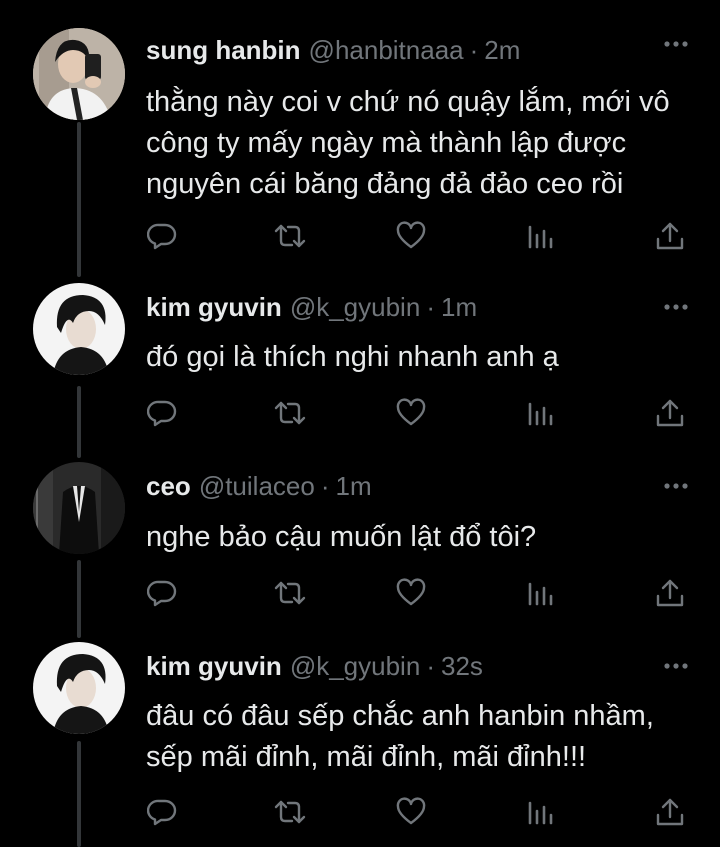 This screenshot has width=720, height=847. I want to click on tweet-header: ceo @tuilaceo · 1m, so click(259, 486).